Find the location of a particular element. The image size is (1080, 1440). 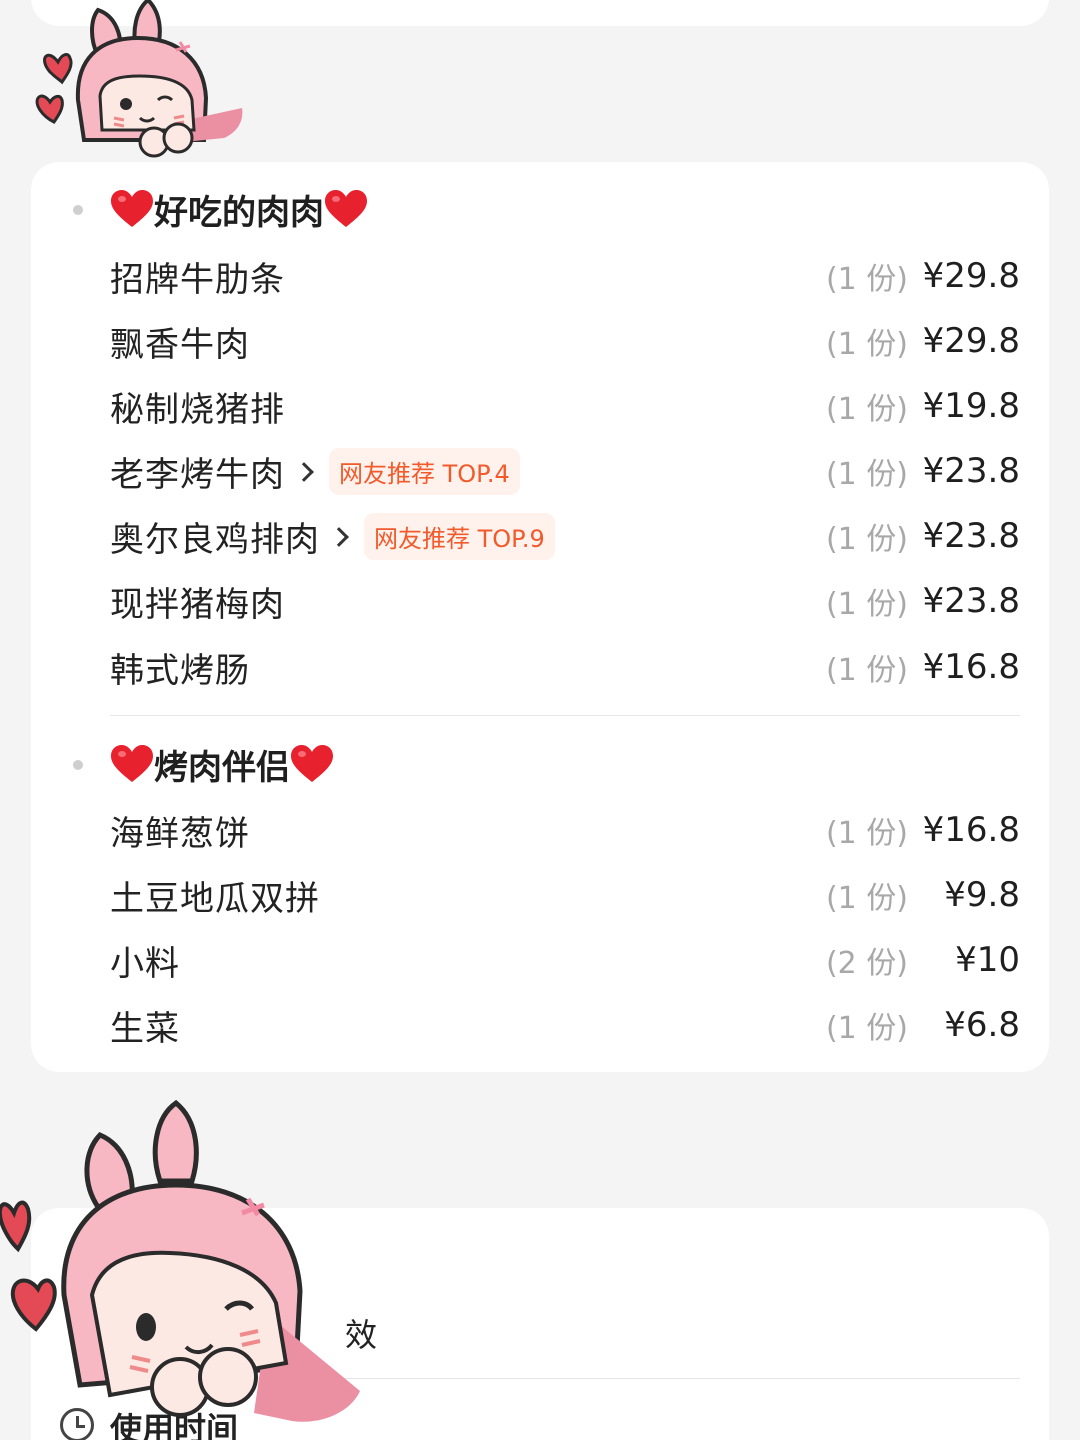

item-price: ¥10 is located at coordinates (987, 960).